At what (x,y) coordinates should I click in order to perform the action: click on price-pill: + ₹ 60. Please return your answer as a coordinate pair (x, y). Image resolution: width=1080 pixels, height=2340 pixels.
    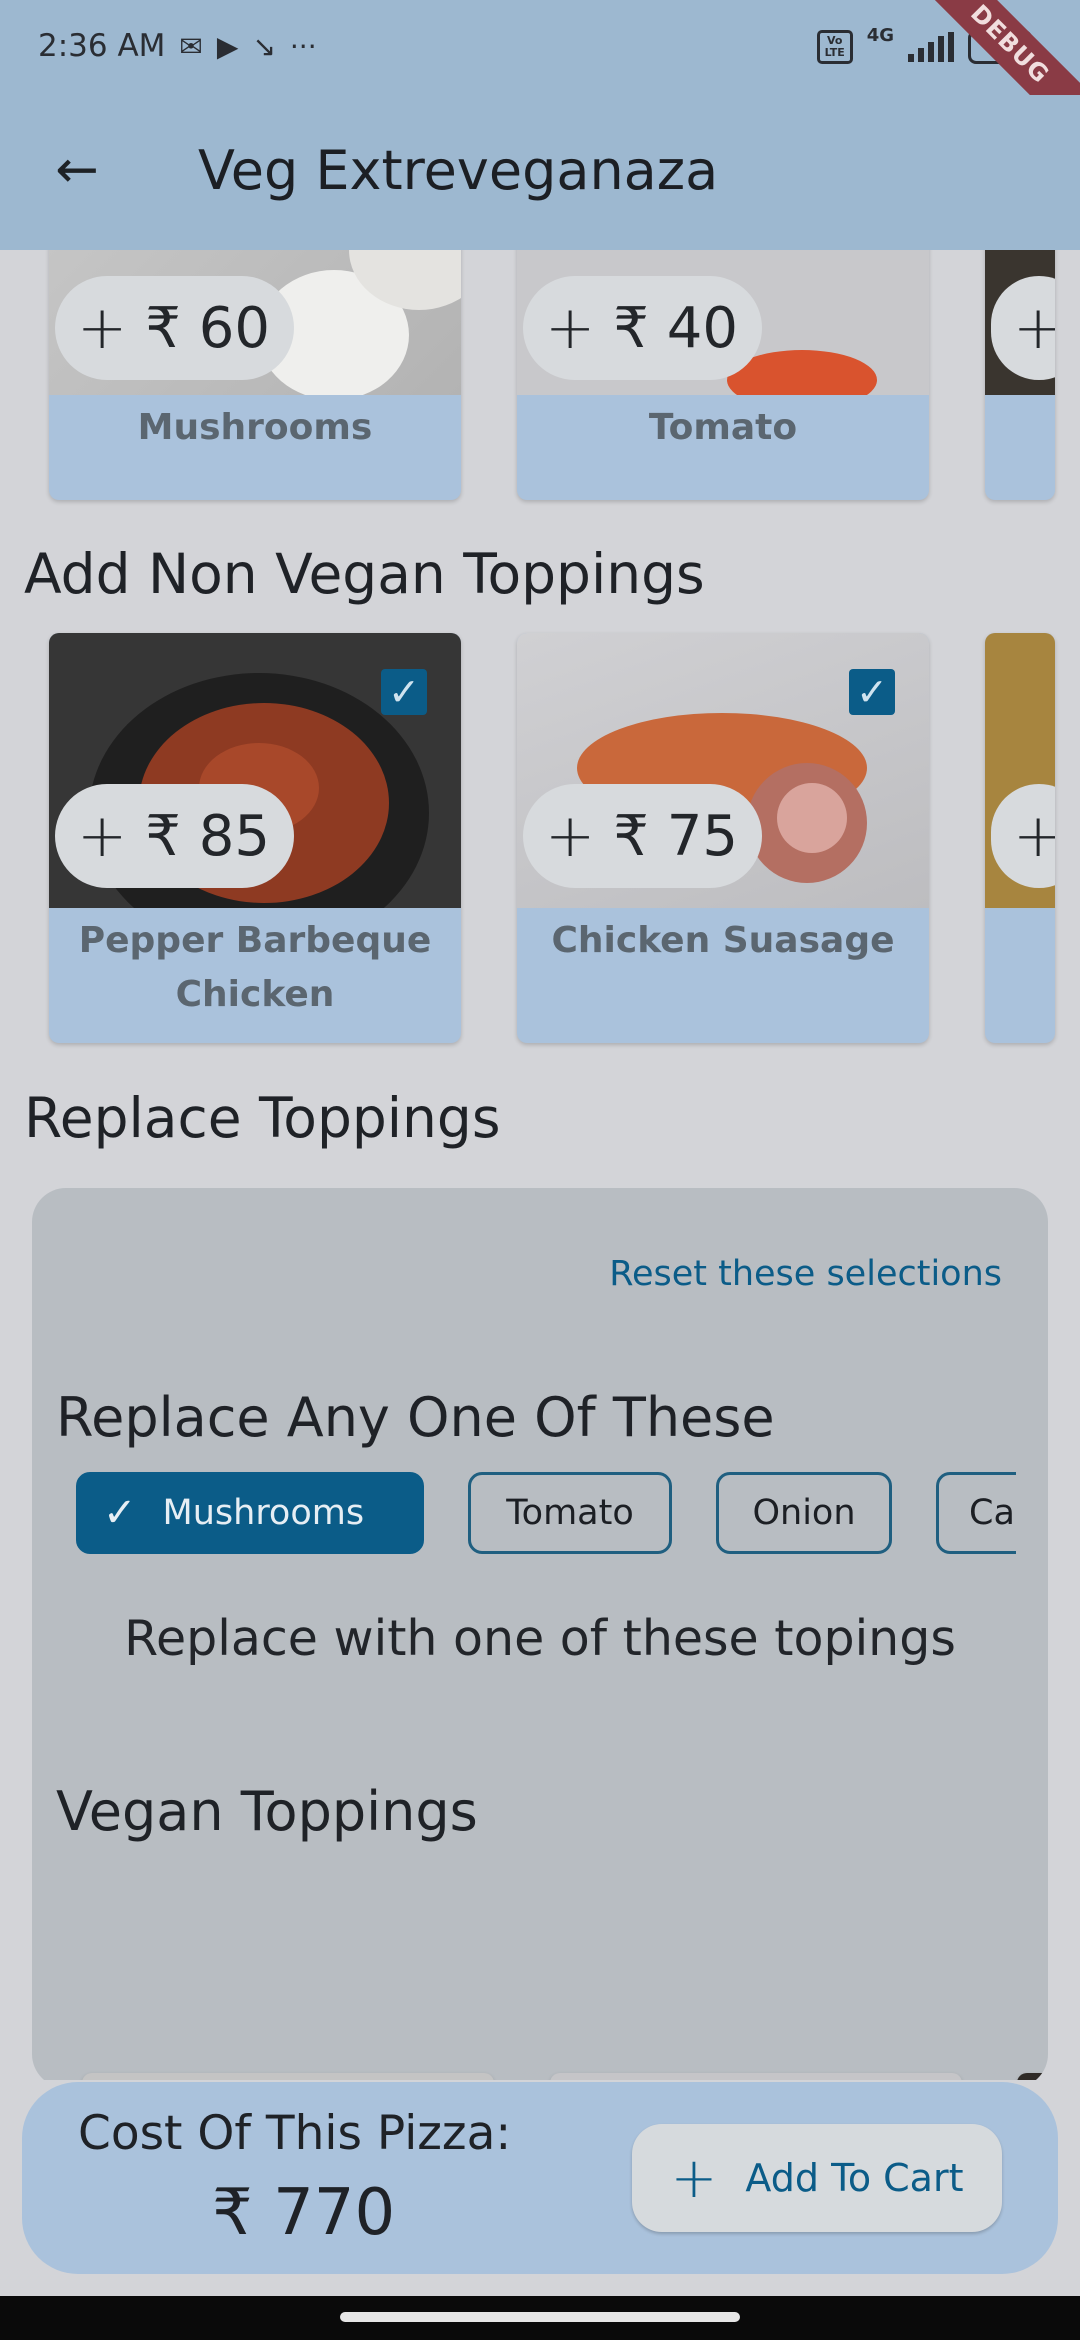
    Looking at the image, I should click on (174, 328).